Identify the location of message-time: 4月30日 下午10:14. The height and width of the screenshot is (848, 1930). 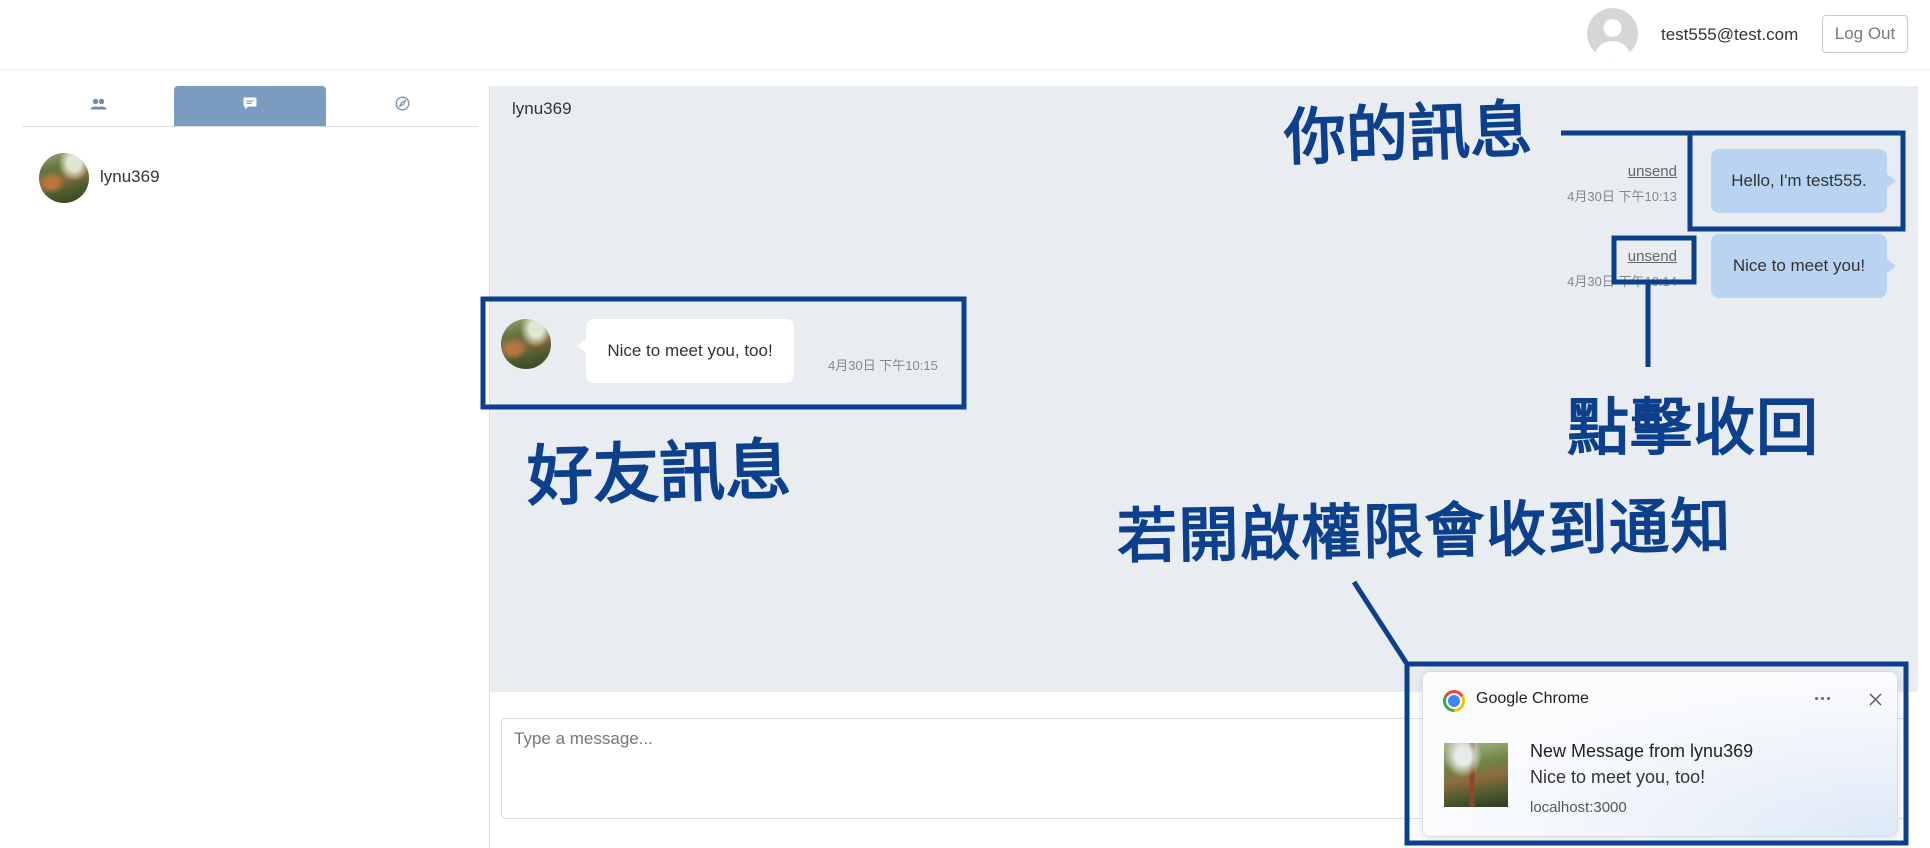
(1622, 281).